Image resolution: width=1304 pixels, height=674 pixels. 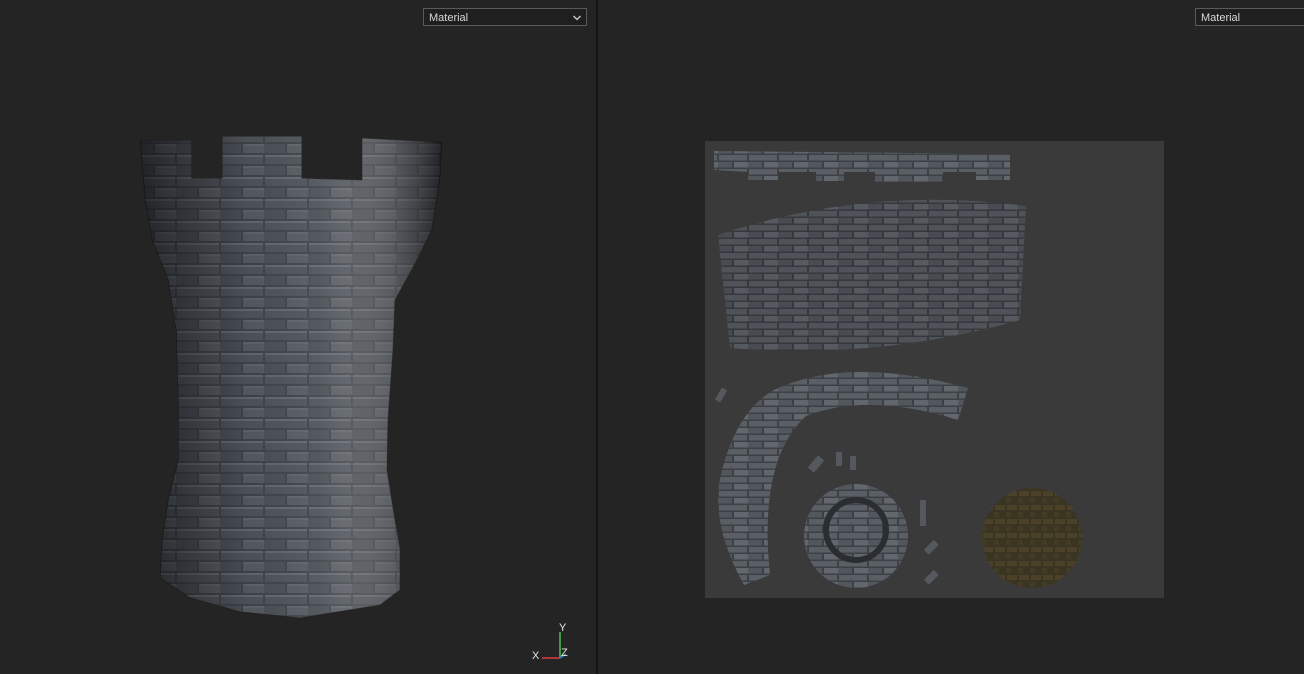 What do you see at coordinates (536, 656) in the screenshot?
I see `axis-x-label: X` at bounding box center [536, 656].